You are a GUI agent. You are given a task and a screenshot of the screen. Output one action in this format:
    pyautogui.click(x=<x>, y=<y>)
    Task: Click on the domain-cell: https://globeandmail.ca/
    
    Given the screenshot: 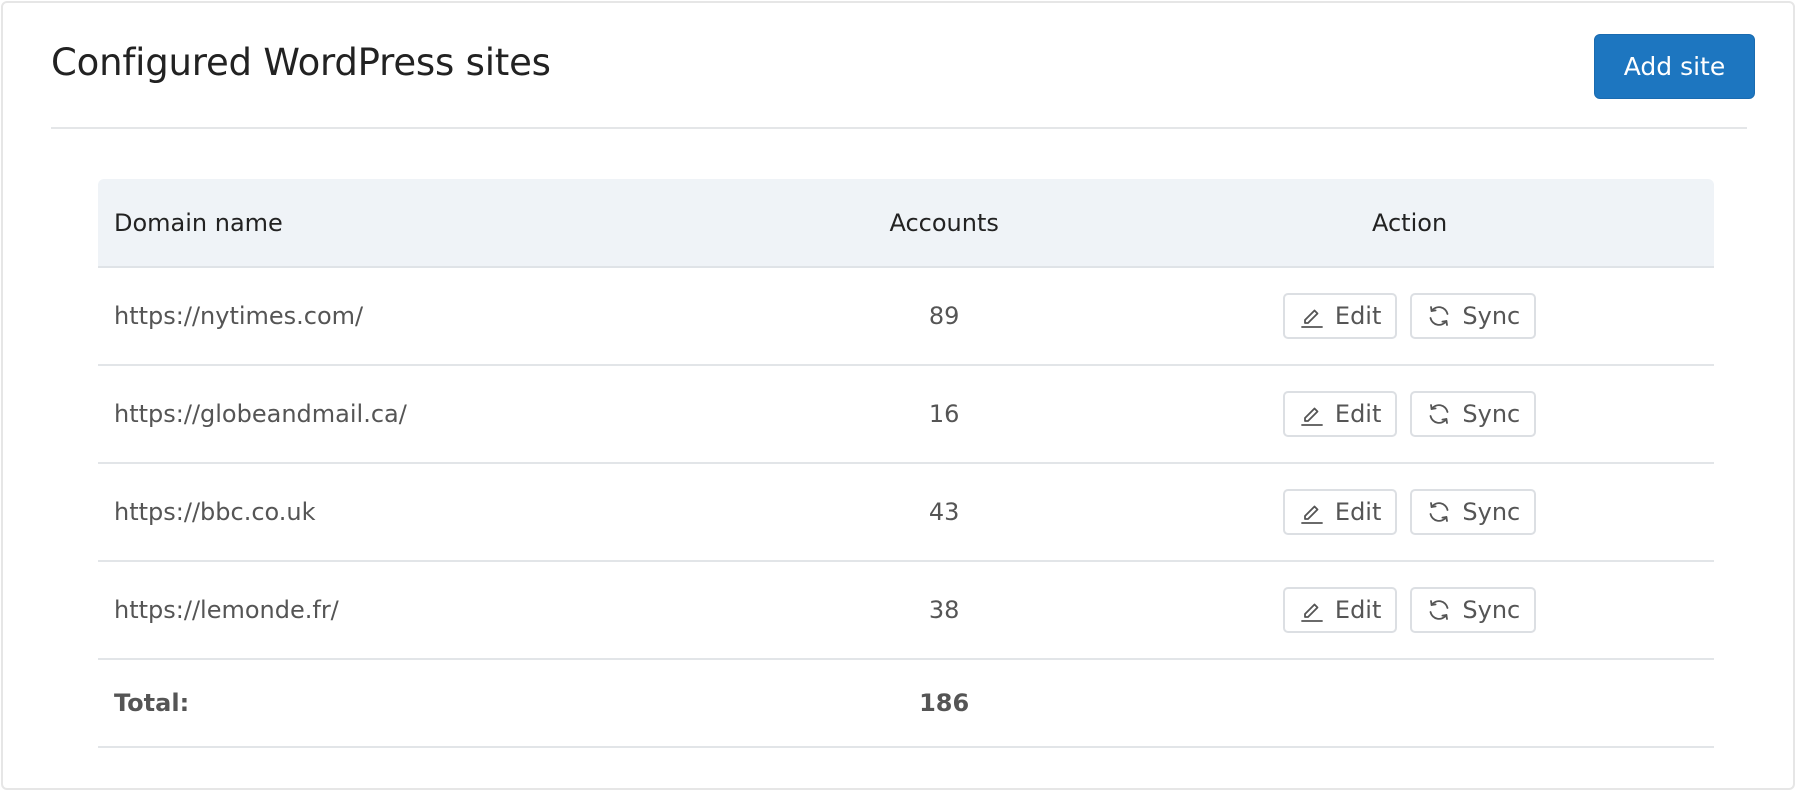 What is the action you would take?
    pyautogui.click(x=441, y=414)
    